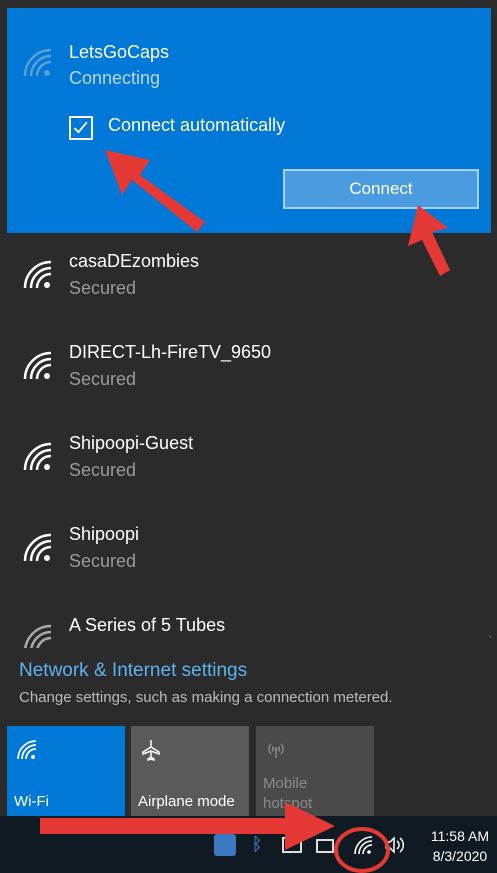 The width and height of the screenshot is (497, 873). I want to click on network-settings-link: Network & Internet settings, so click(133, 671).